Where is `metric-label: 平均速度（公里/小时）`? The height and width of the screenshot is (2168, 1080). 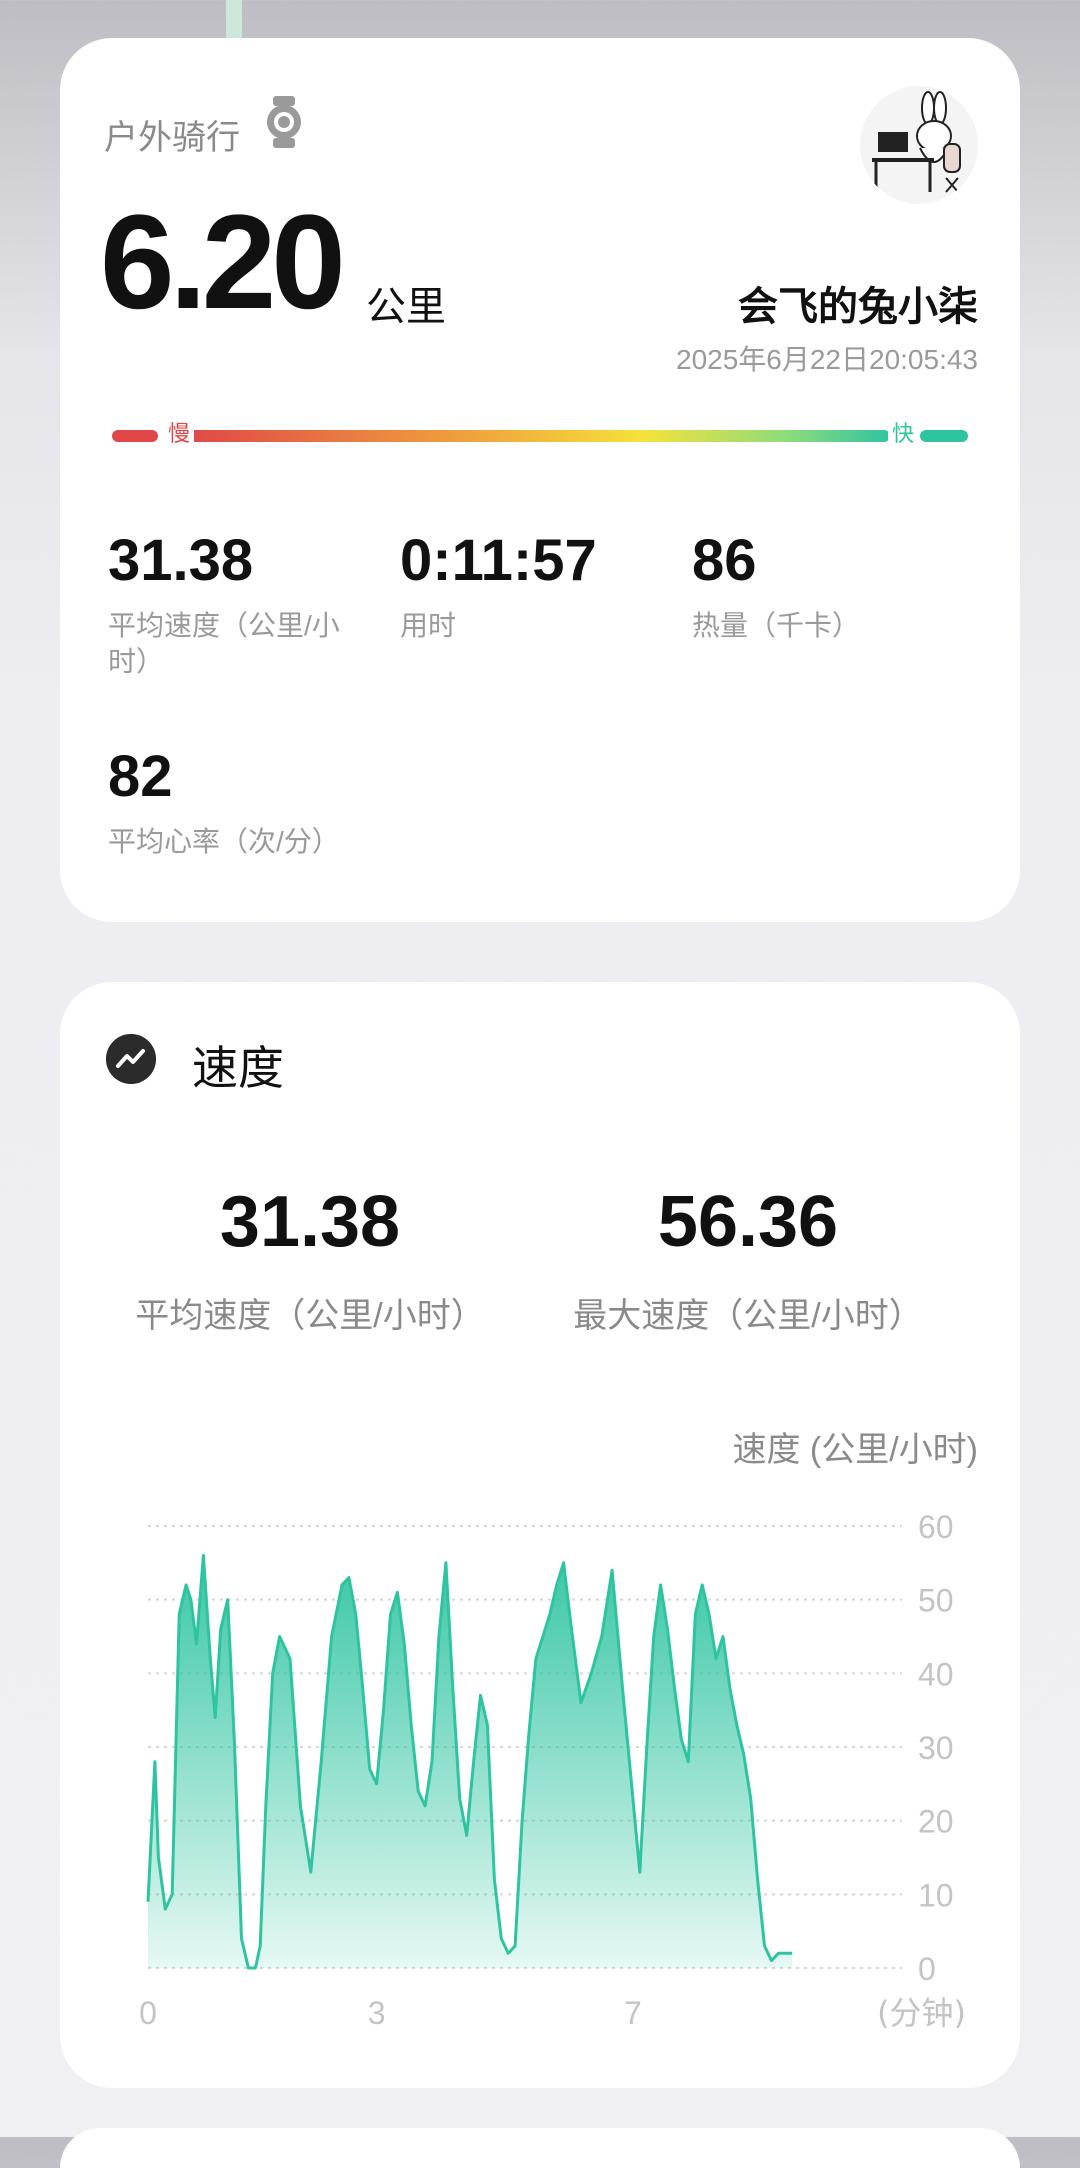 metric-label: 平均速度（公里/小时） is located at coordinates (224, 644).